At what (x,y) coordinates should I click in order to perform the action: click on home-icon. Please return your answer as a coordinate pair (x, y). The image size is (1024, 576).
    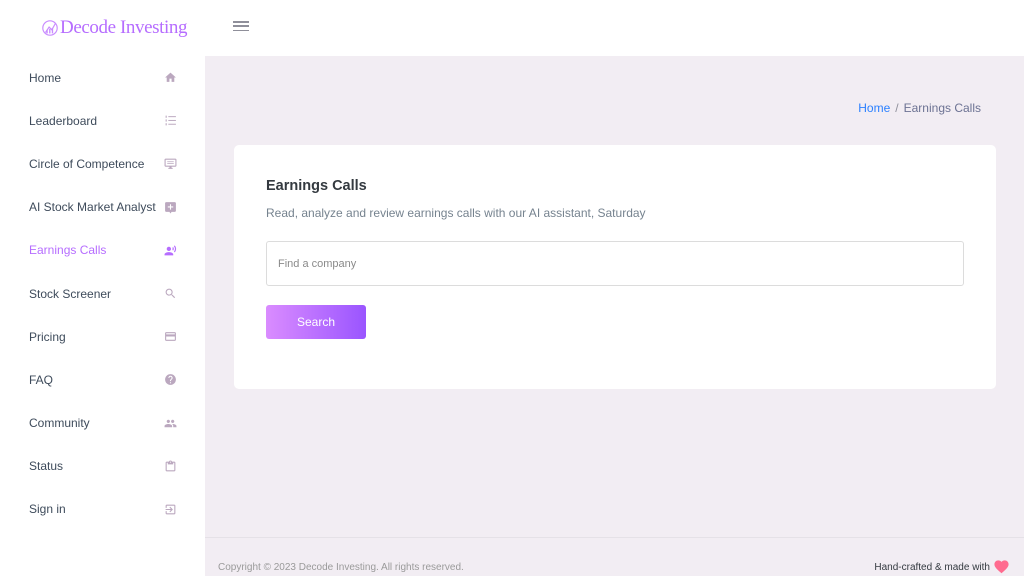
    Looking at the image, I should click on (170, 78).